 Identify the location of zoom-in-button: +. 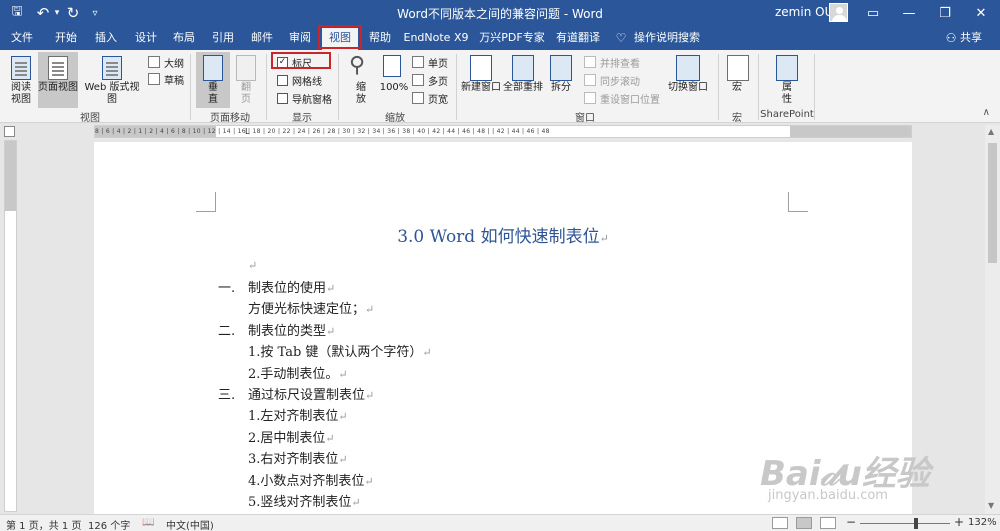
(959, 522).